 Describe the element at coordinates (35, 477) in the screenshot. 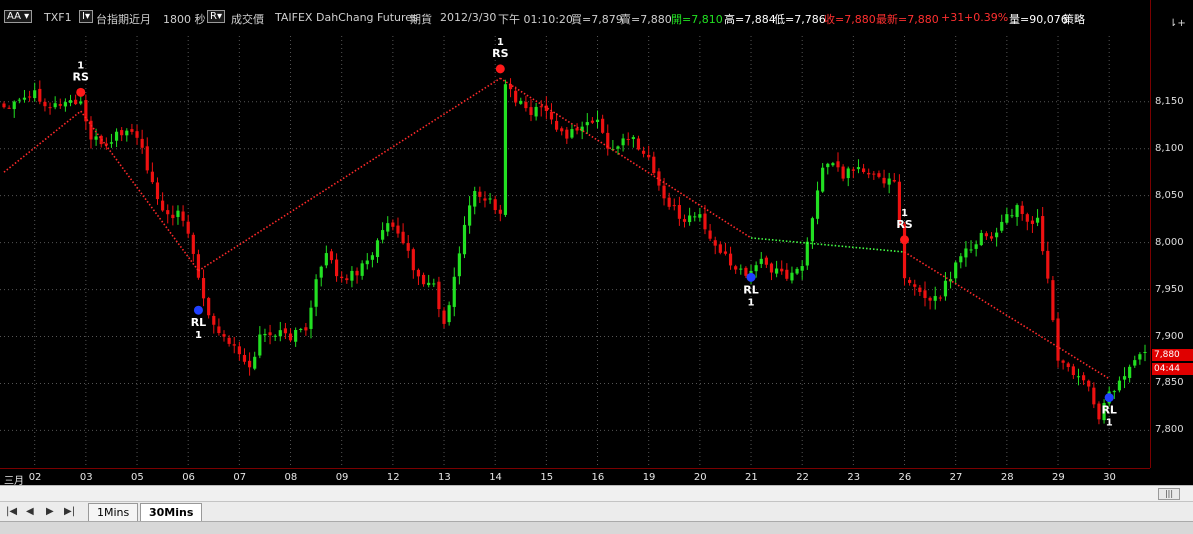

I see `x-tick-label: 02` at that location.